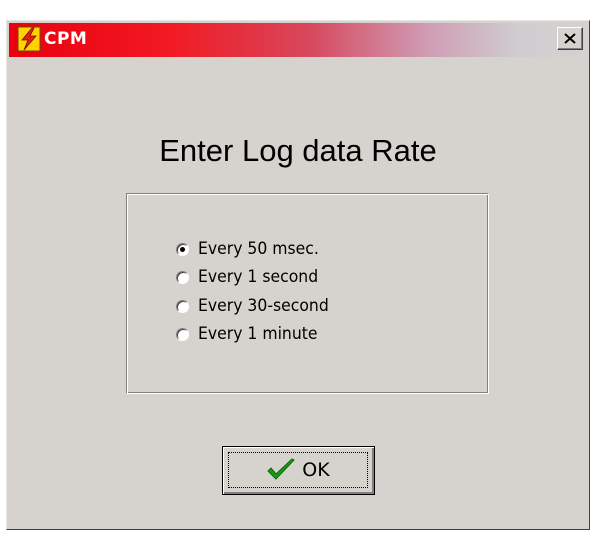 The height and width of the screenshot is (533, 596). What do you see at coordinates (66, 39) in the screenshot?
I see `window-title: CPM` at bounding box center [66, 39].